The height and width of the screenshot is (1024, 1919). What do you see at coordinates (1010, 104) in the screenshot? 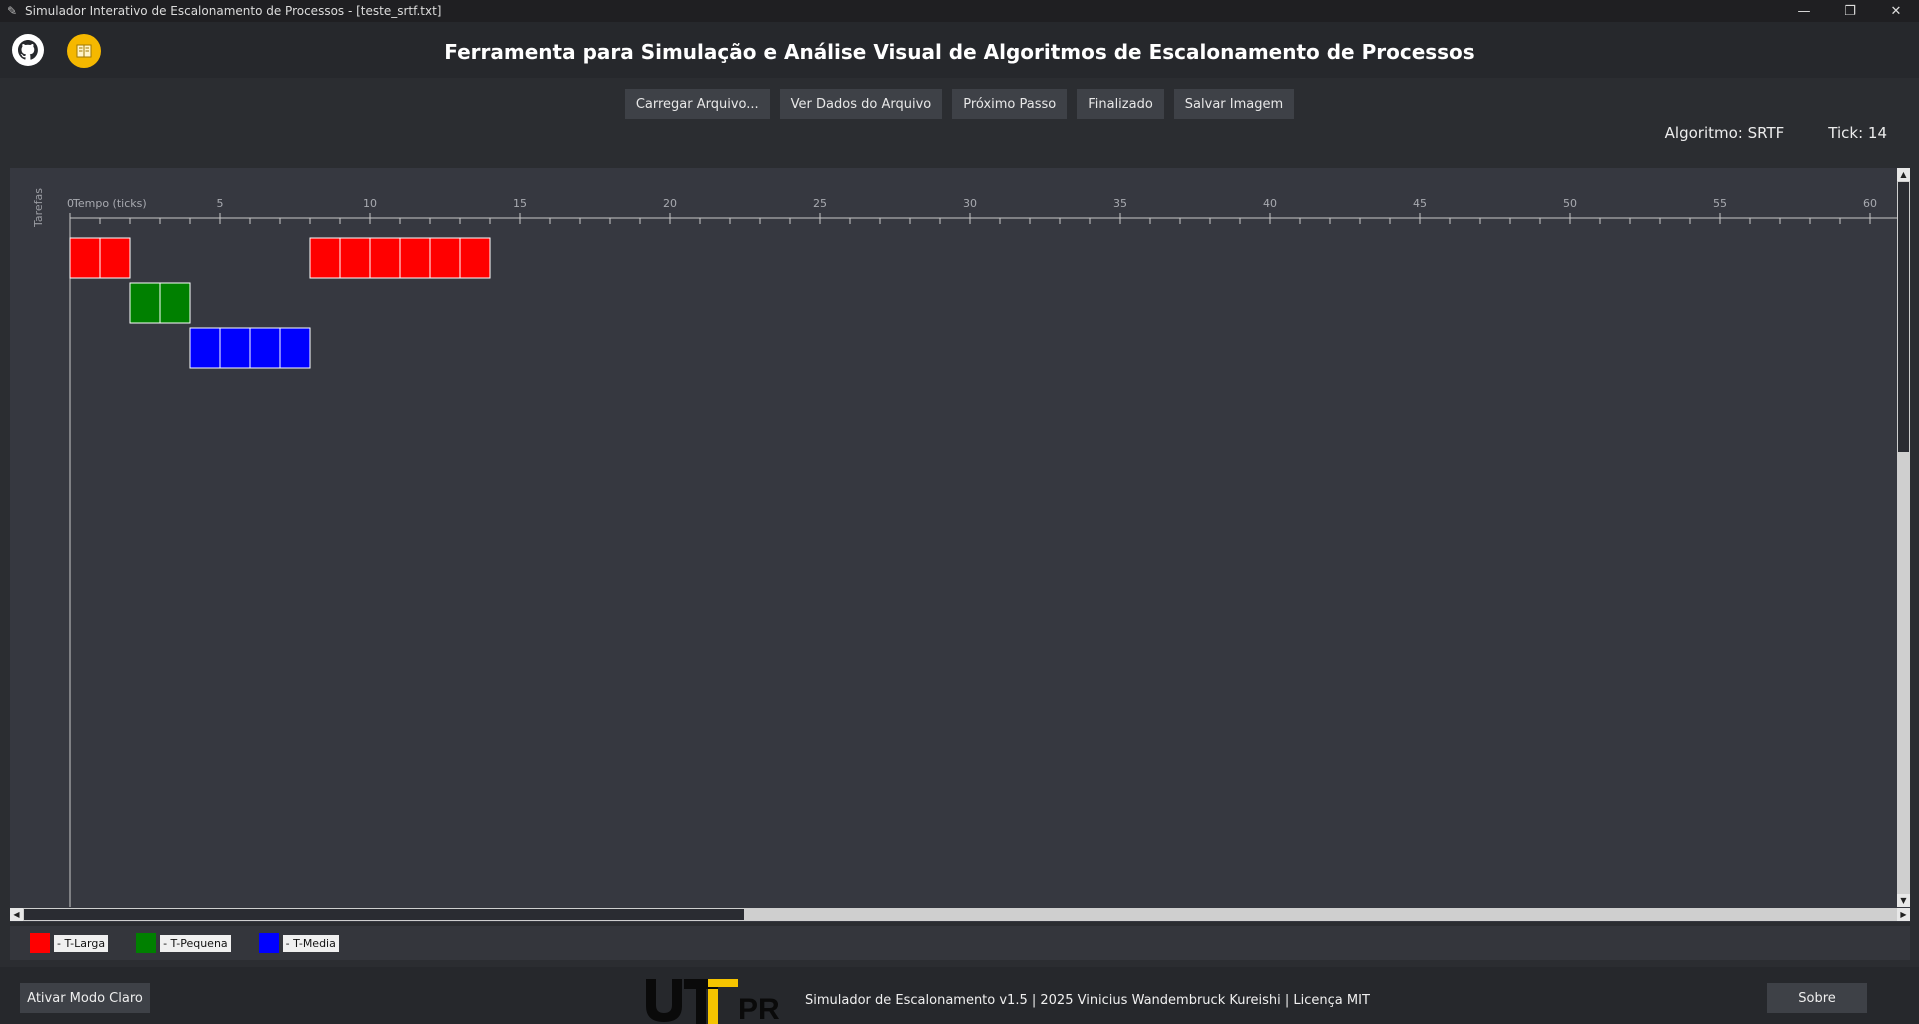
I see `next-step-button: Próximo Passo` at bounding box center [1010, 104].